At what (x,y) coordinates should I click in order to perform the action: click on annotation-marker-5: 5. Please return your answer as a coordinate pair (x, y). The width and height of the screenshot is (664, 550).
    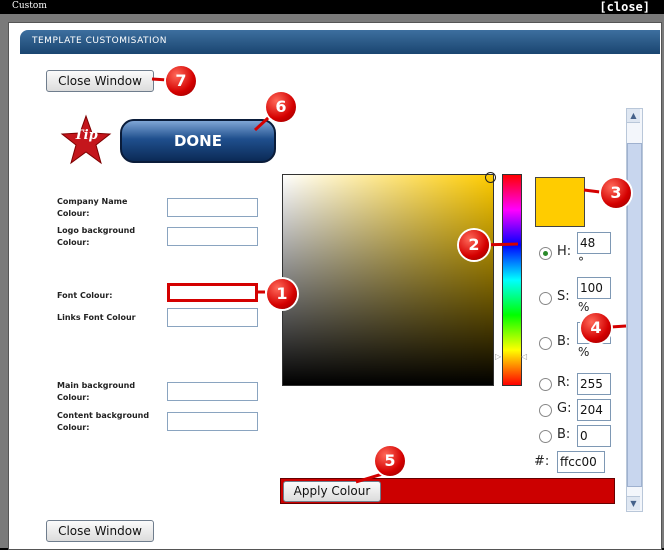
    Looking at the image, I should click on (390, 461).